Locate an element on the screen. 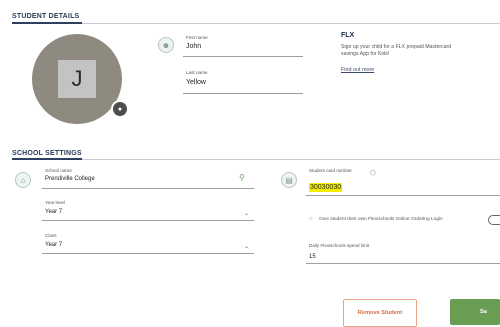 Image resolution: width=500 pixels, height=327 pixels. first-name-input: John is located at coordinates (193, 46).